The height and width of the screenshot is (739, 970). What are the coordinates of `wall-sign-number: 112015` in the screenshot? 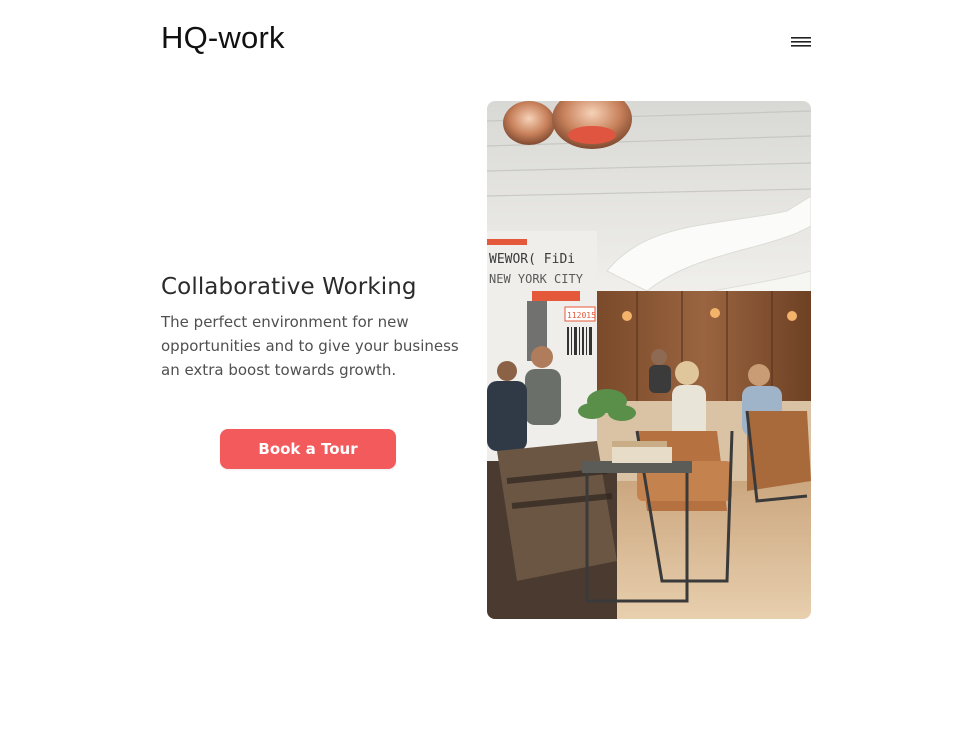 It's located at (581, 315).